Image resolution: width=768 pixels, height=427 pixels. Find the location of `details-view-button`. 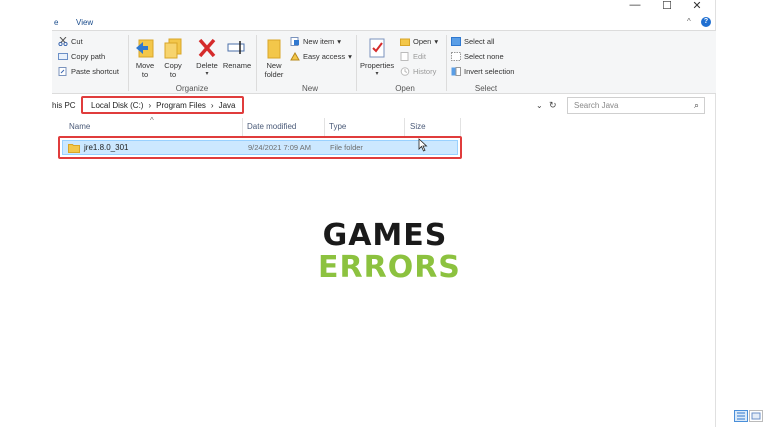

details-view-button is located at coordinates (741, 416).